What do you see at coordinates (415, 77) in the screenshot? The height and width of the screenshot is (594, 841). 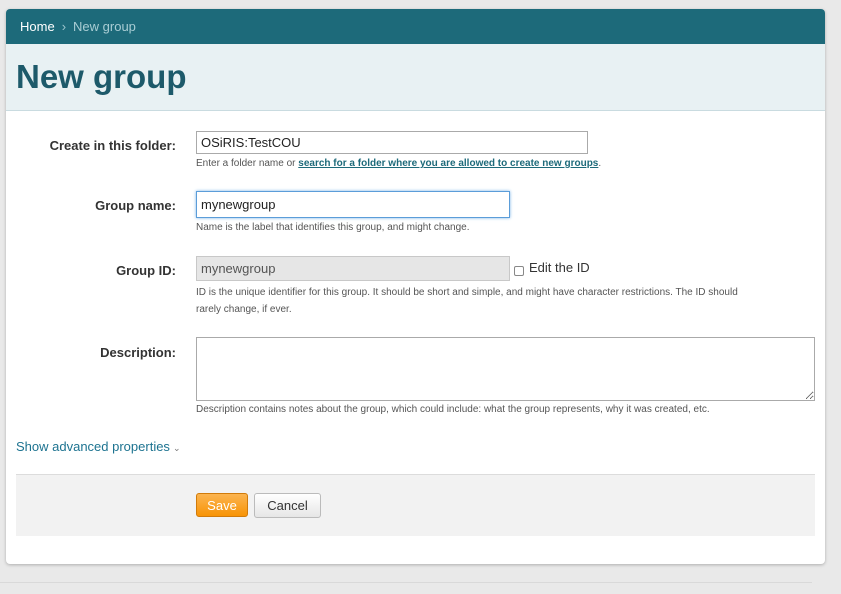 I see `title-bar: New group` at bounding box center [415, 77].